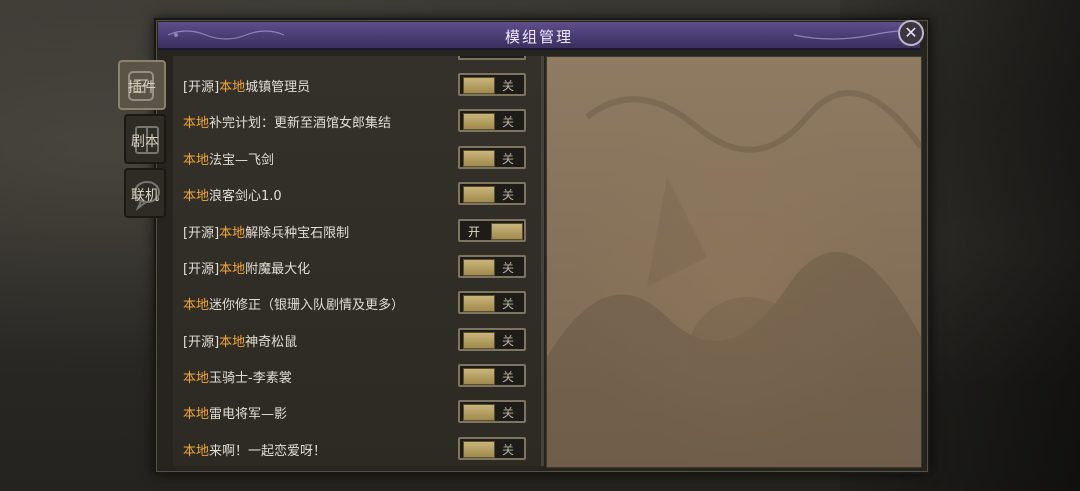 This screenshot has height=491, width=1080. I want to click on list-item: [开源]本地解除兵种宝石限制 开, so click(357, 231).